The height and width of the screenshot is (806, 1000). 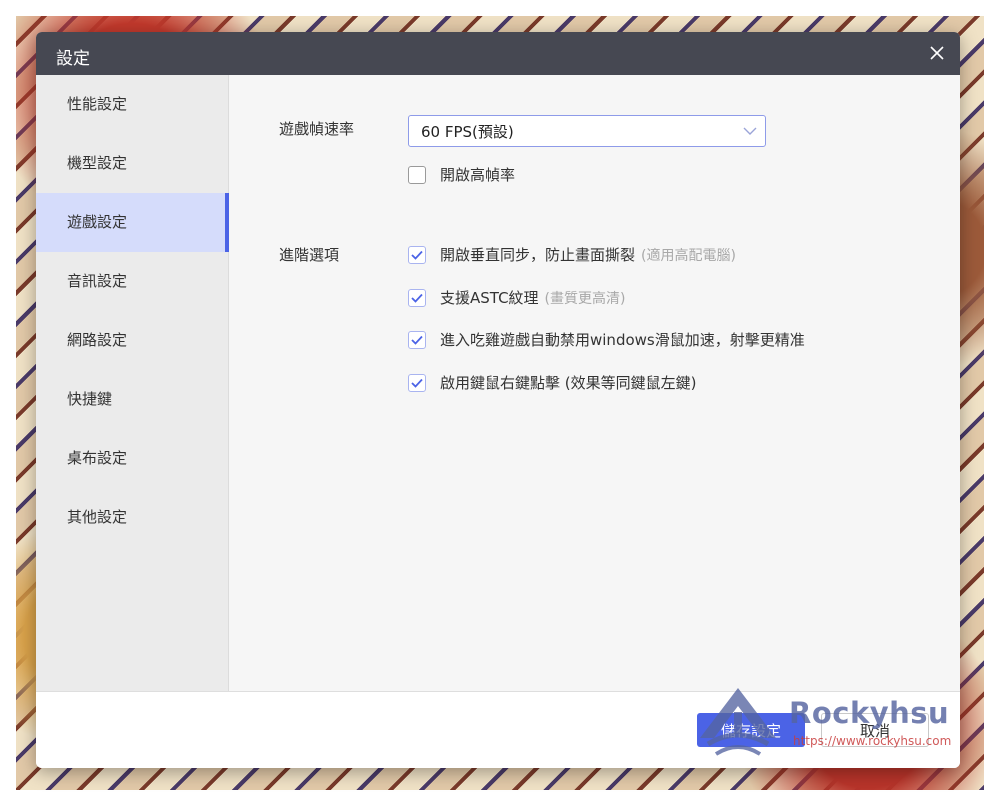 I want to click on fps-select: 60 FPS(預設), so click(x=587, y=131).